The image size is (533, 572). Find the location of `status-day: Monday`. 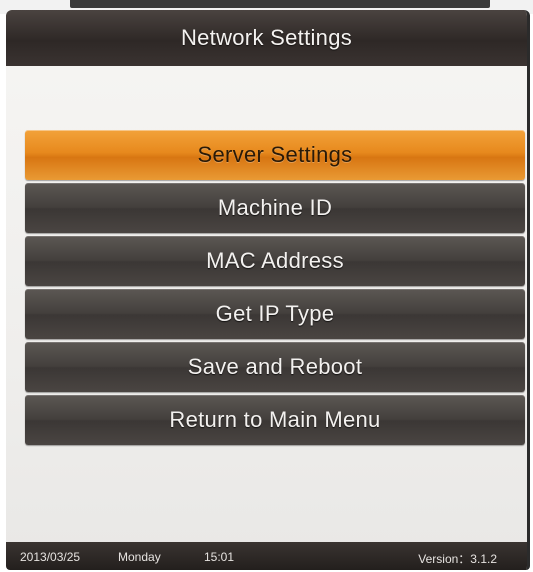

status-day: Monday is located at coordinates (139, 557).